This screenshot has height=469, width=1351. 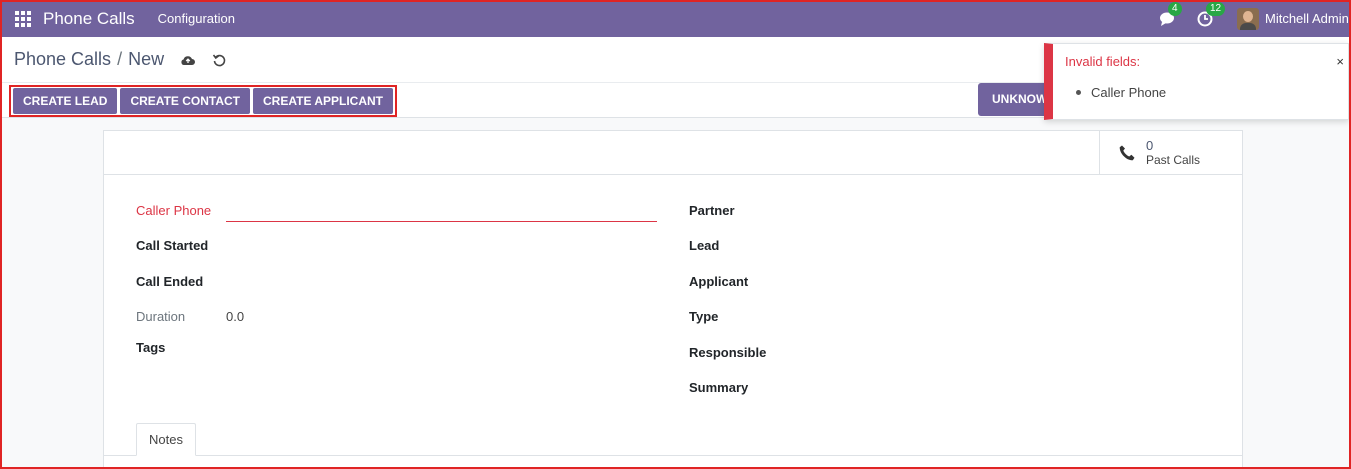 I want to click on caller-phone-input, so click(x=441, y=221).